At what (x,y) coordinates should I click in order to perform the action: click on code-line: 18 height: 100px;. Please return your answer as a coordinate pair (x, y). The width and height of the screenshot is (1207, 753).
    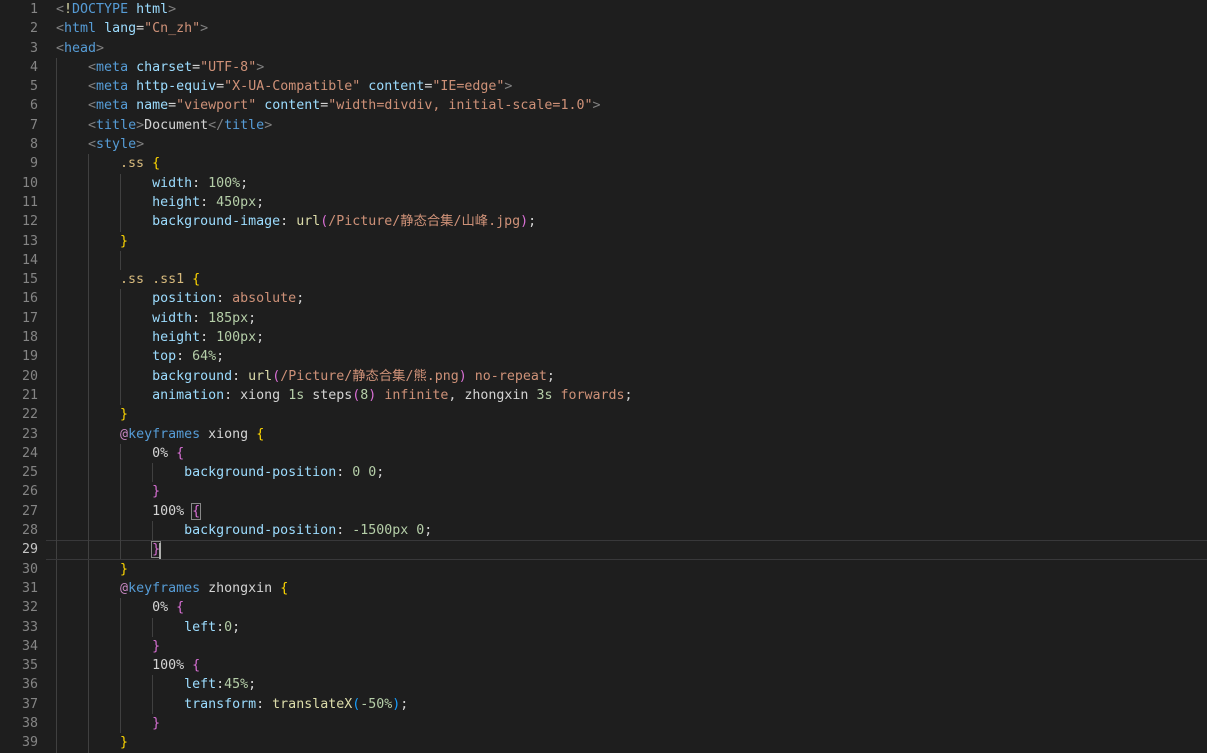
    Looking at the image, I should click on (603, 338).